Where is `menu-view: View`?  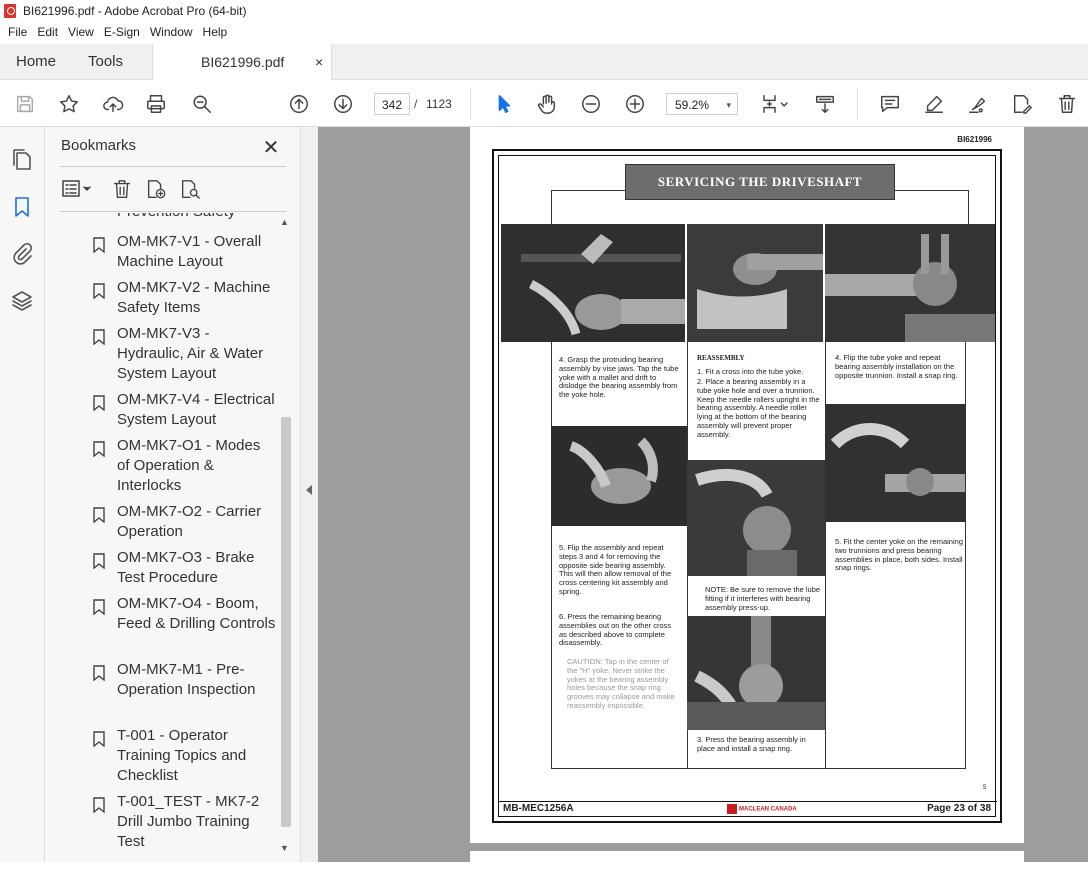 menu-view: View is located at coordinates (81, 32).